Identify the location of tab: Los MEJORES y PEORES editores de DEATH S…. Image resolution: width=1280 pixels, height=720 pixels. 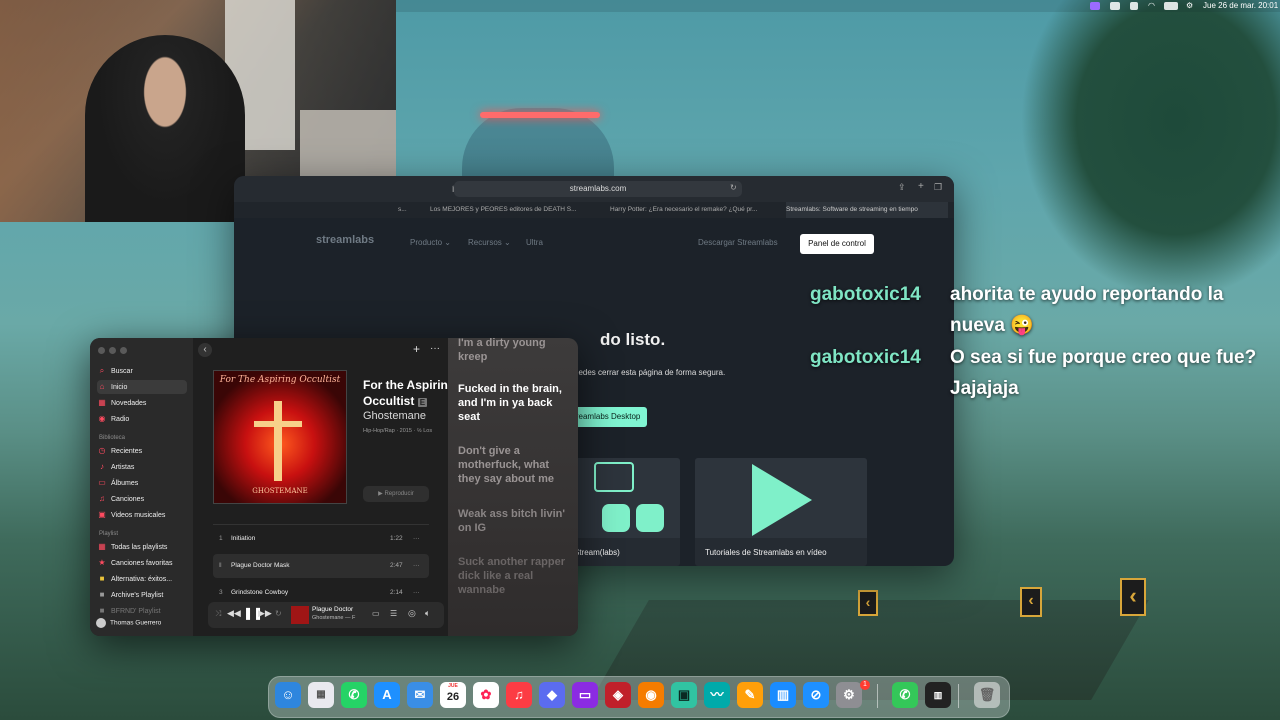
(510, 210).